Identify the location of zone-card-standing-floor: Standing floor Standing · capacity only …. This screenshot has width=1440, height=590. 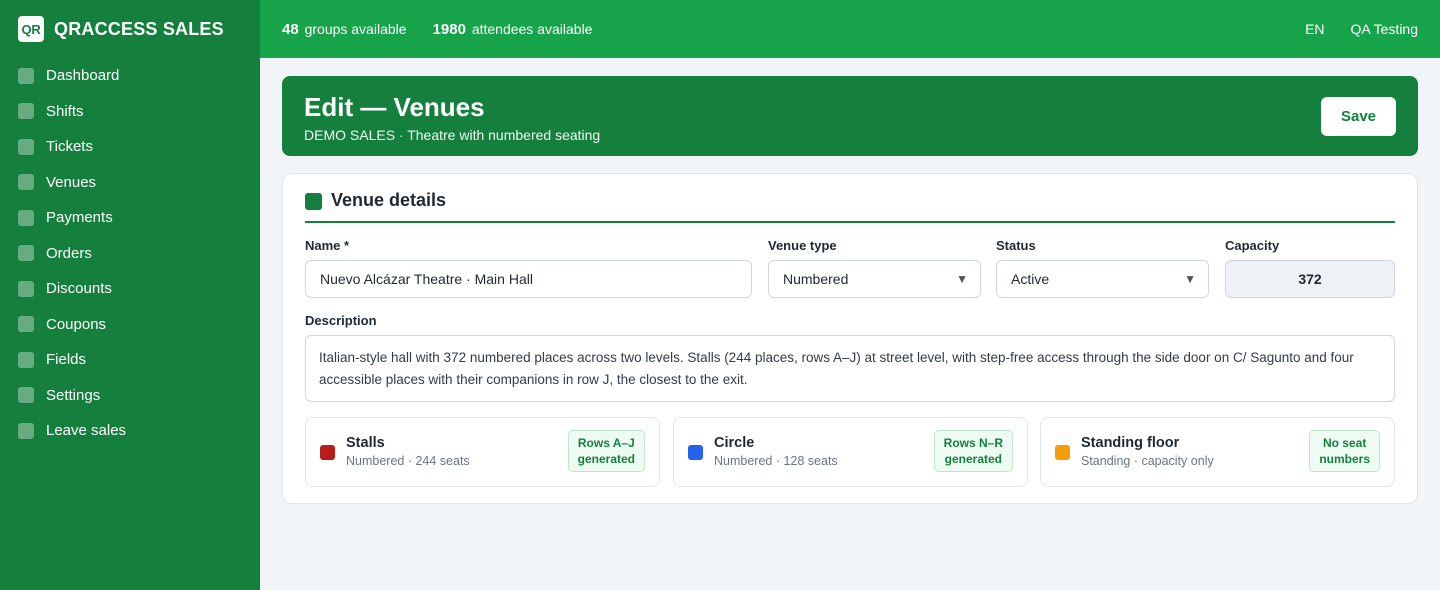
(1217, 452).